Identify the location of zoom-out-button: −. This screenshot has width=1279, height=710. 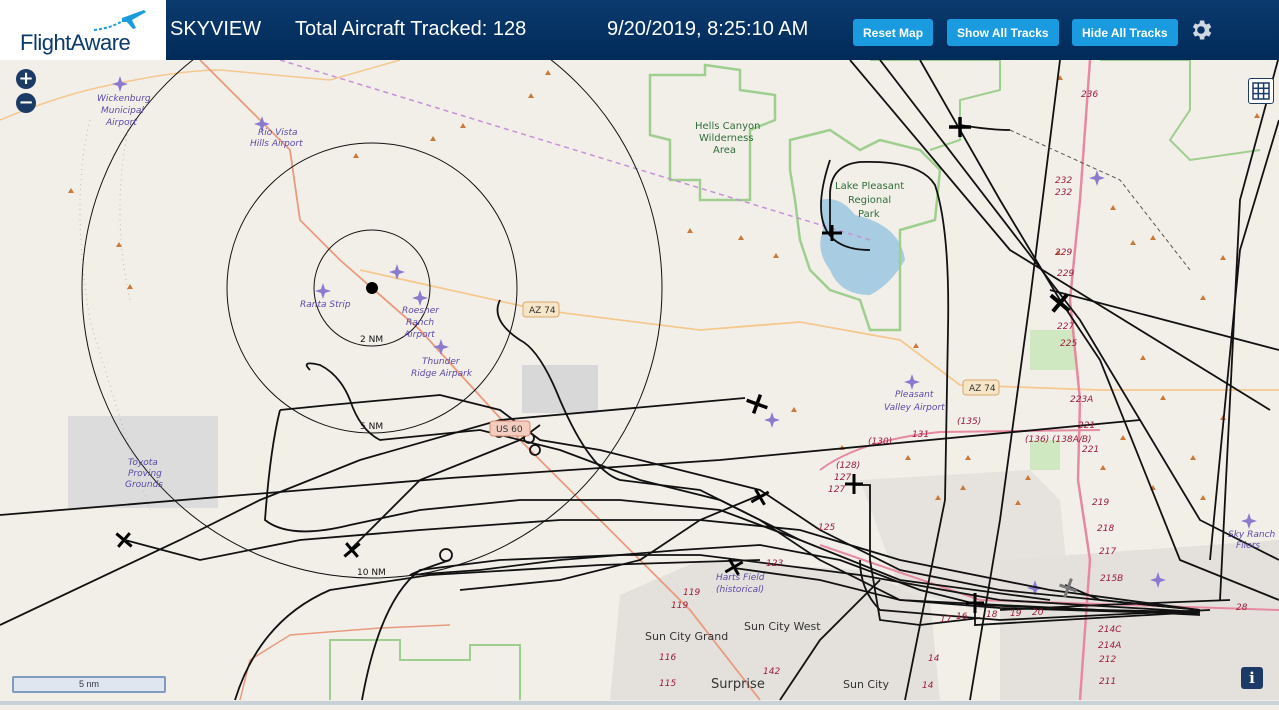
(26, 103).